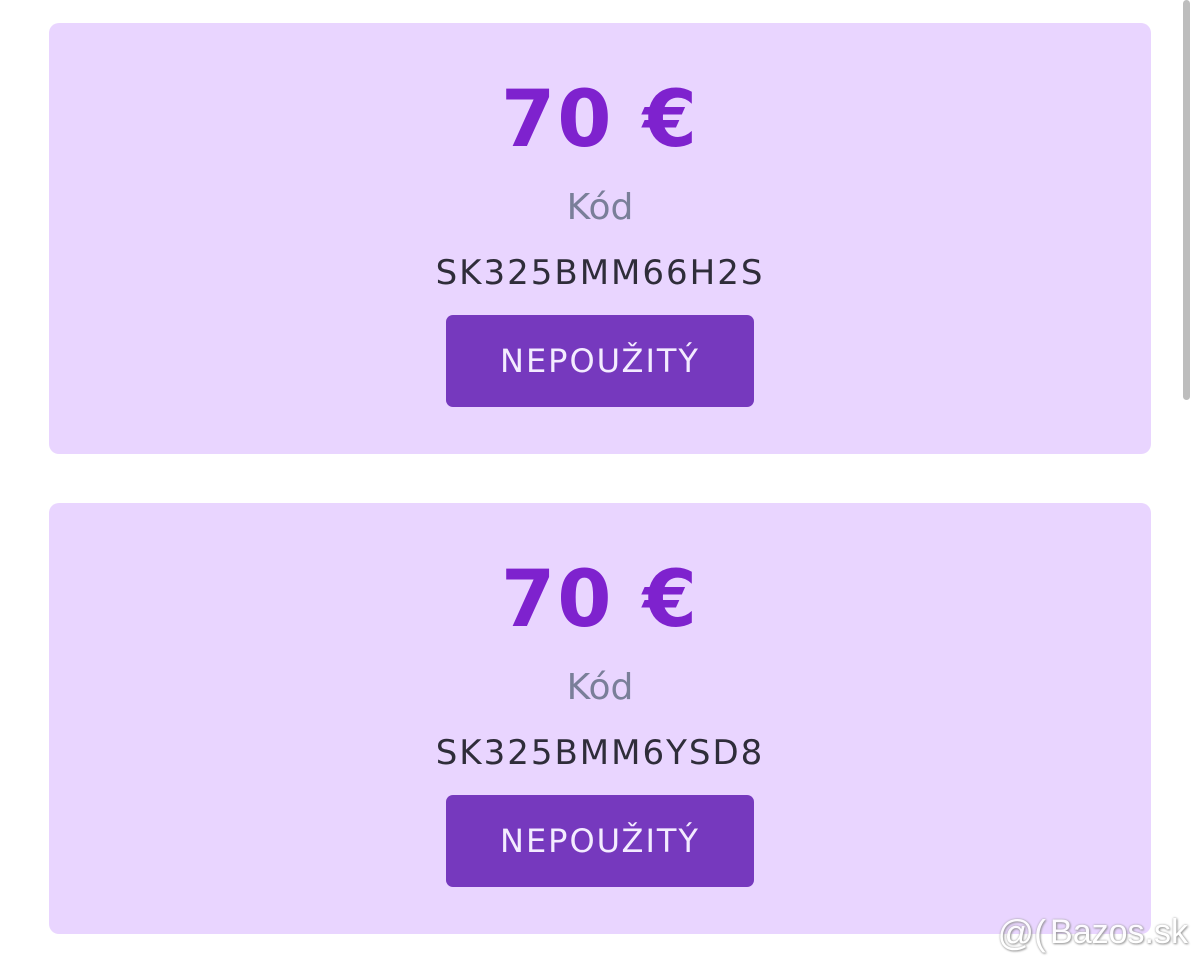  I want to click on scrollbar-thumb, so click(1186, 200).